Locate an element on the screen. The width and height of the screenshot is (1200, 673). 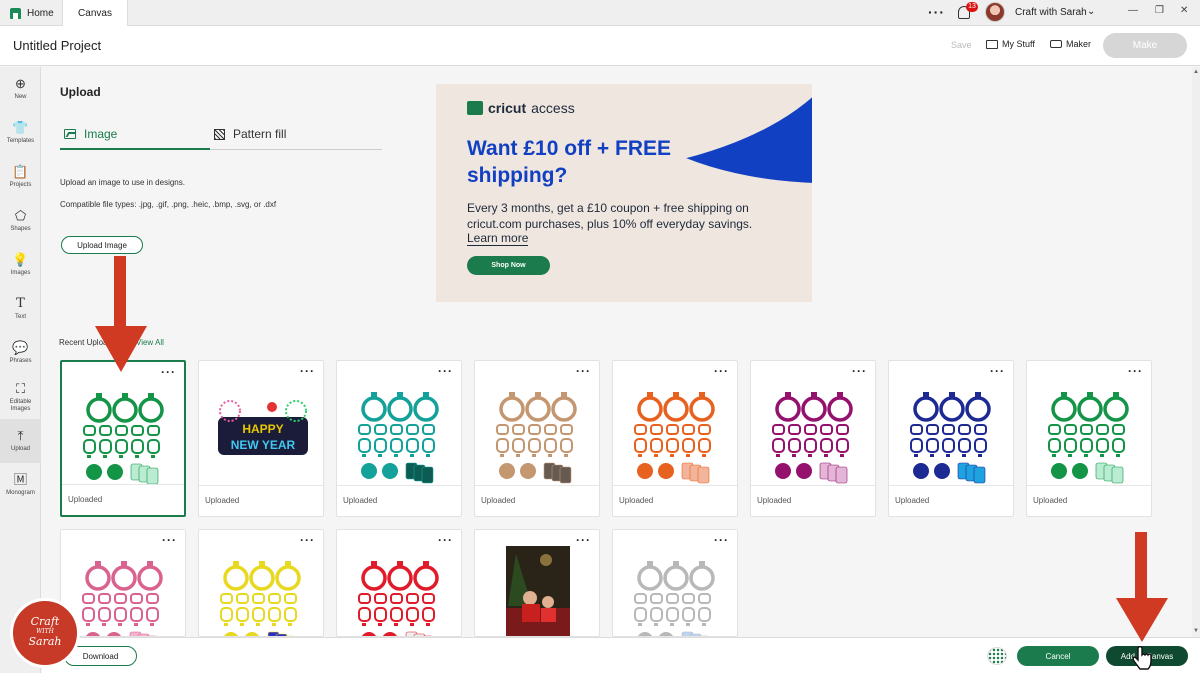
sidebar-item-monogram: 🄼 Monogram is located at coordinates (20, 485).